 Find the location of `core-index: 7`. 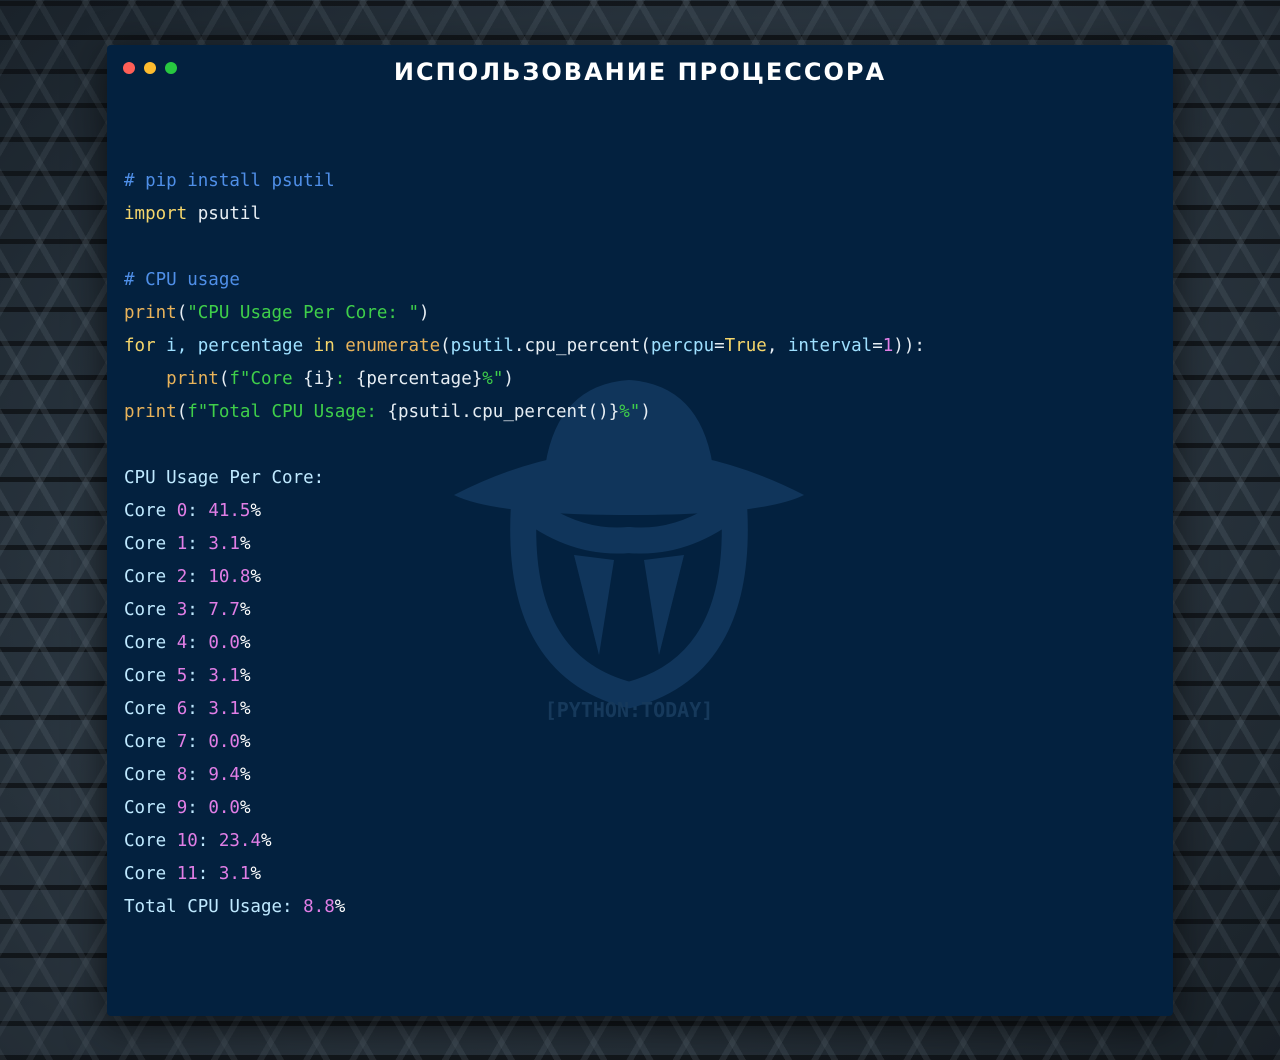

core-index: 7 is located at coordinates (182, 742).